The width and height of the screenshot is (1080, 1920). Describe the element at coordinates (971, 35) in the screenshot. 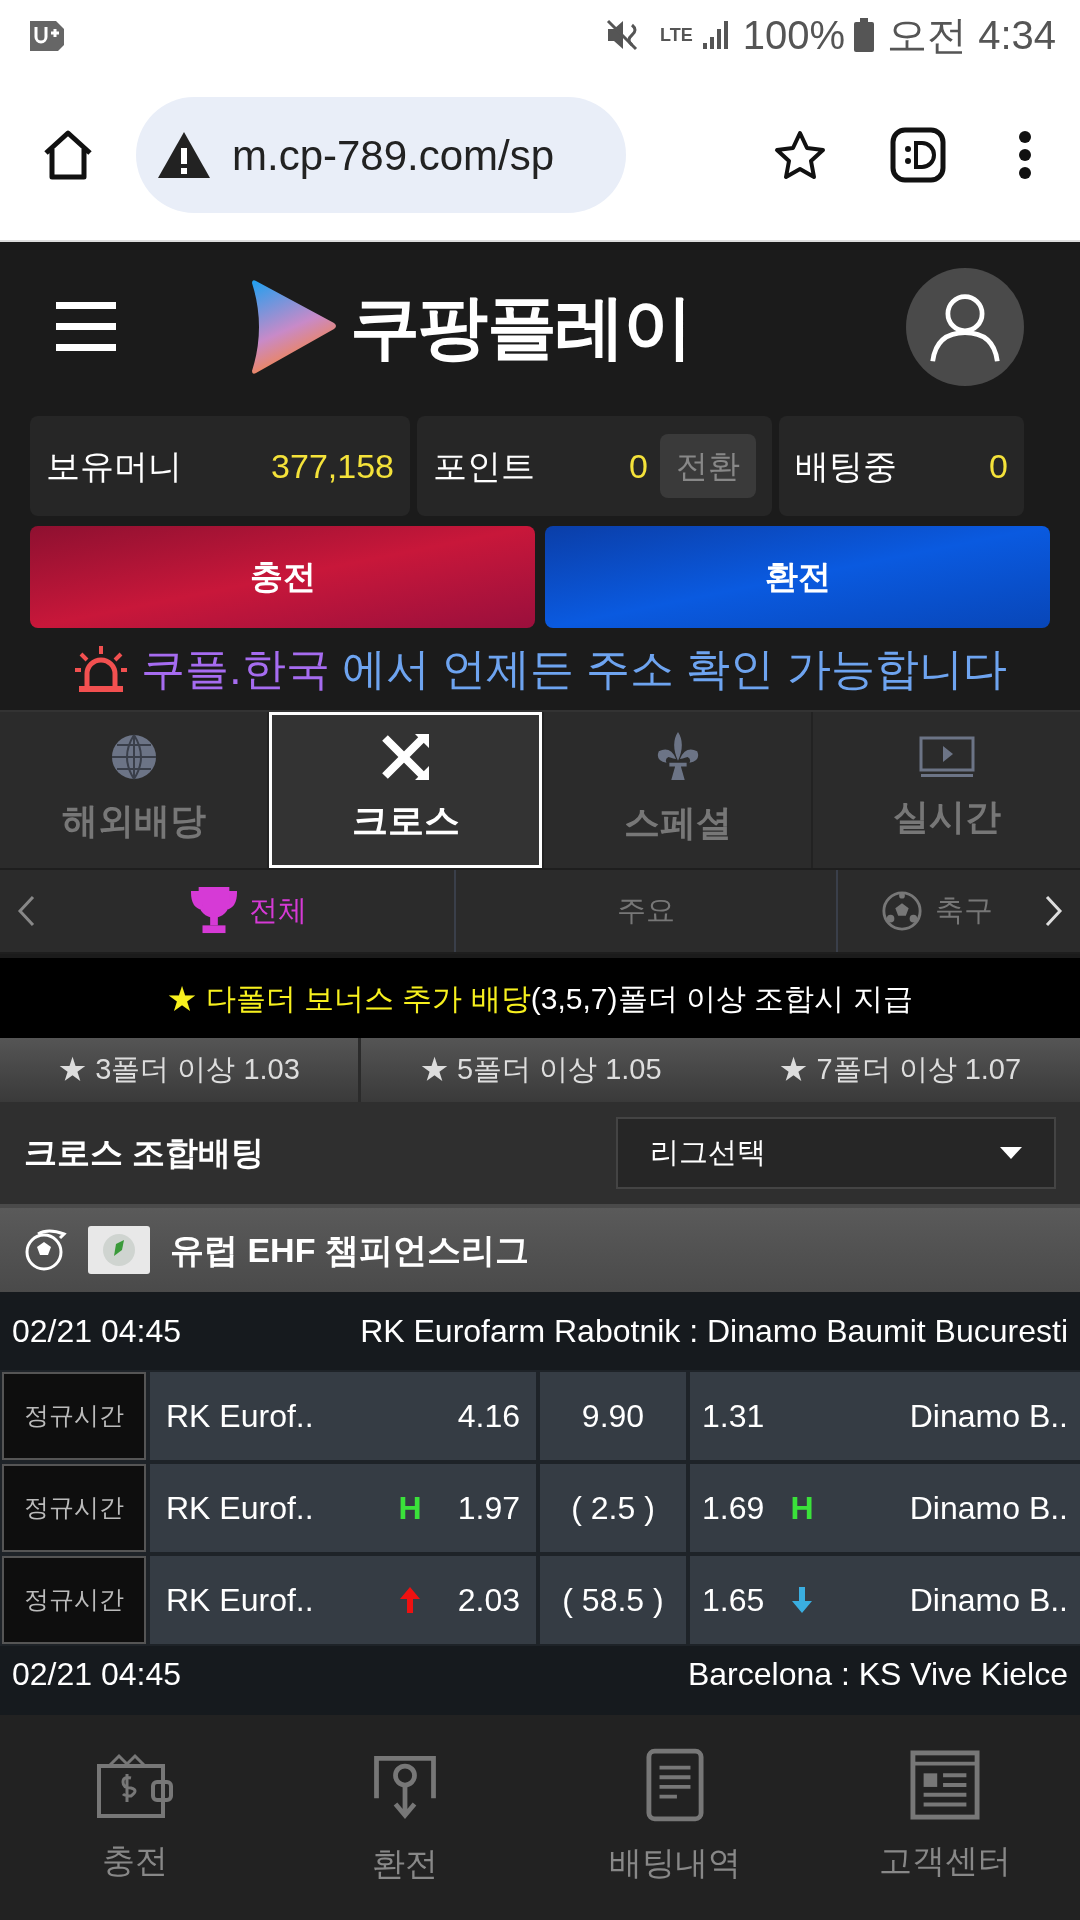

I see `clock: 오전 4:34` at that location.